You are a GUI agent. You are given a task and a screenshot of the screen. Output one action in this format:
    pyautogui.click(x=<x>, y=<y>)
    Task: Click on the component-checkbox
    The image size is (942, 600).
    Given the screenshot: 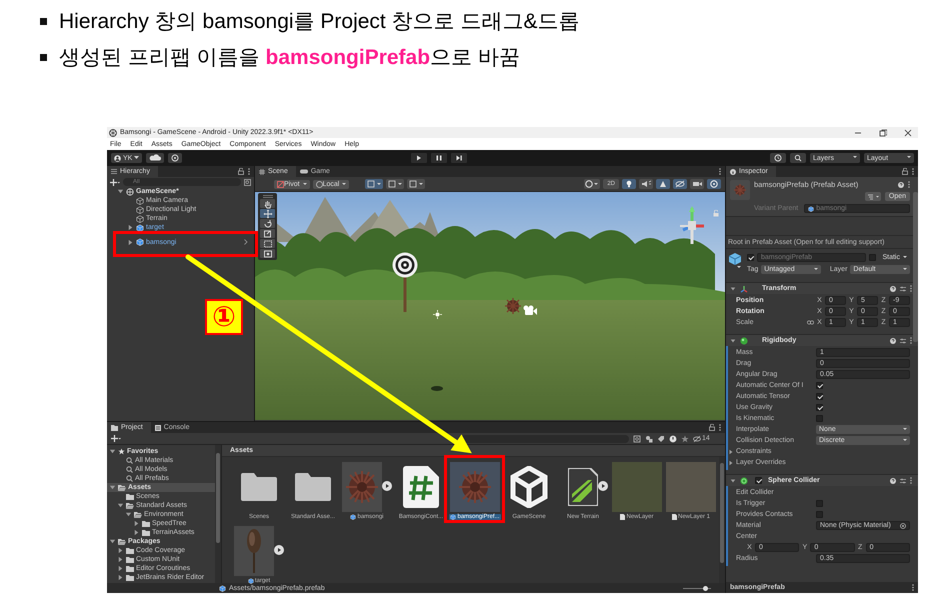 What is the action you would take?
    pyautogui.click(x=758, y=480)
    